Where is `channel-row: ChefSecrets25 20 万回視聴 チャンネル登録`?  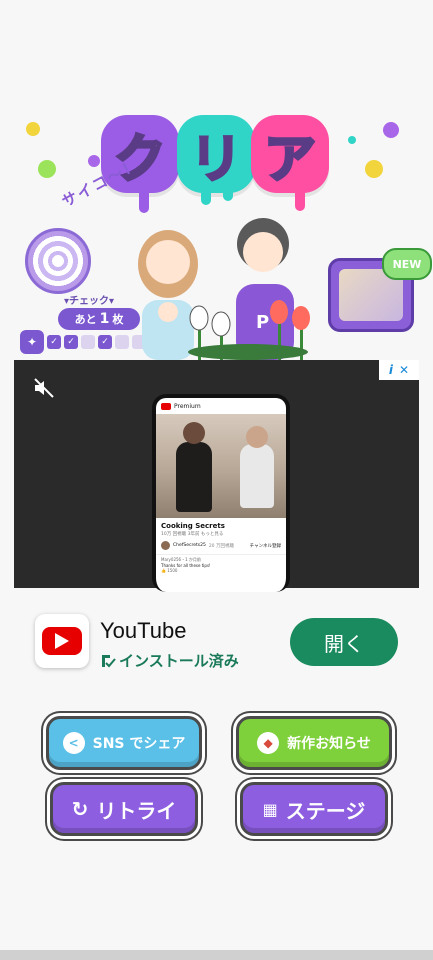 channel-row: ChefSecrets25 20 万回視聴 チャンネル登録 is located at coordinates (221, 545).